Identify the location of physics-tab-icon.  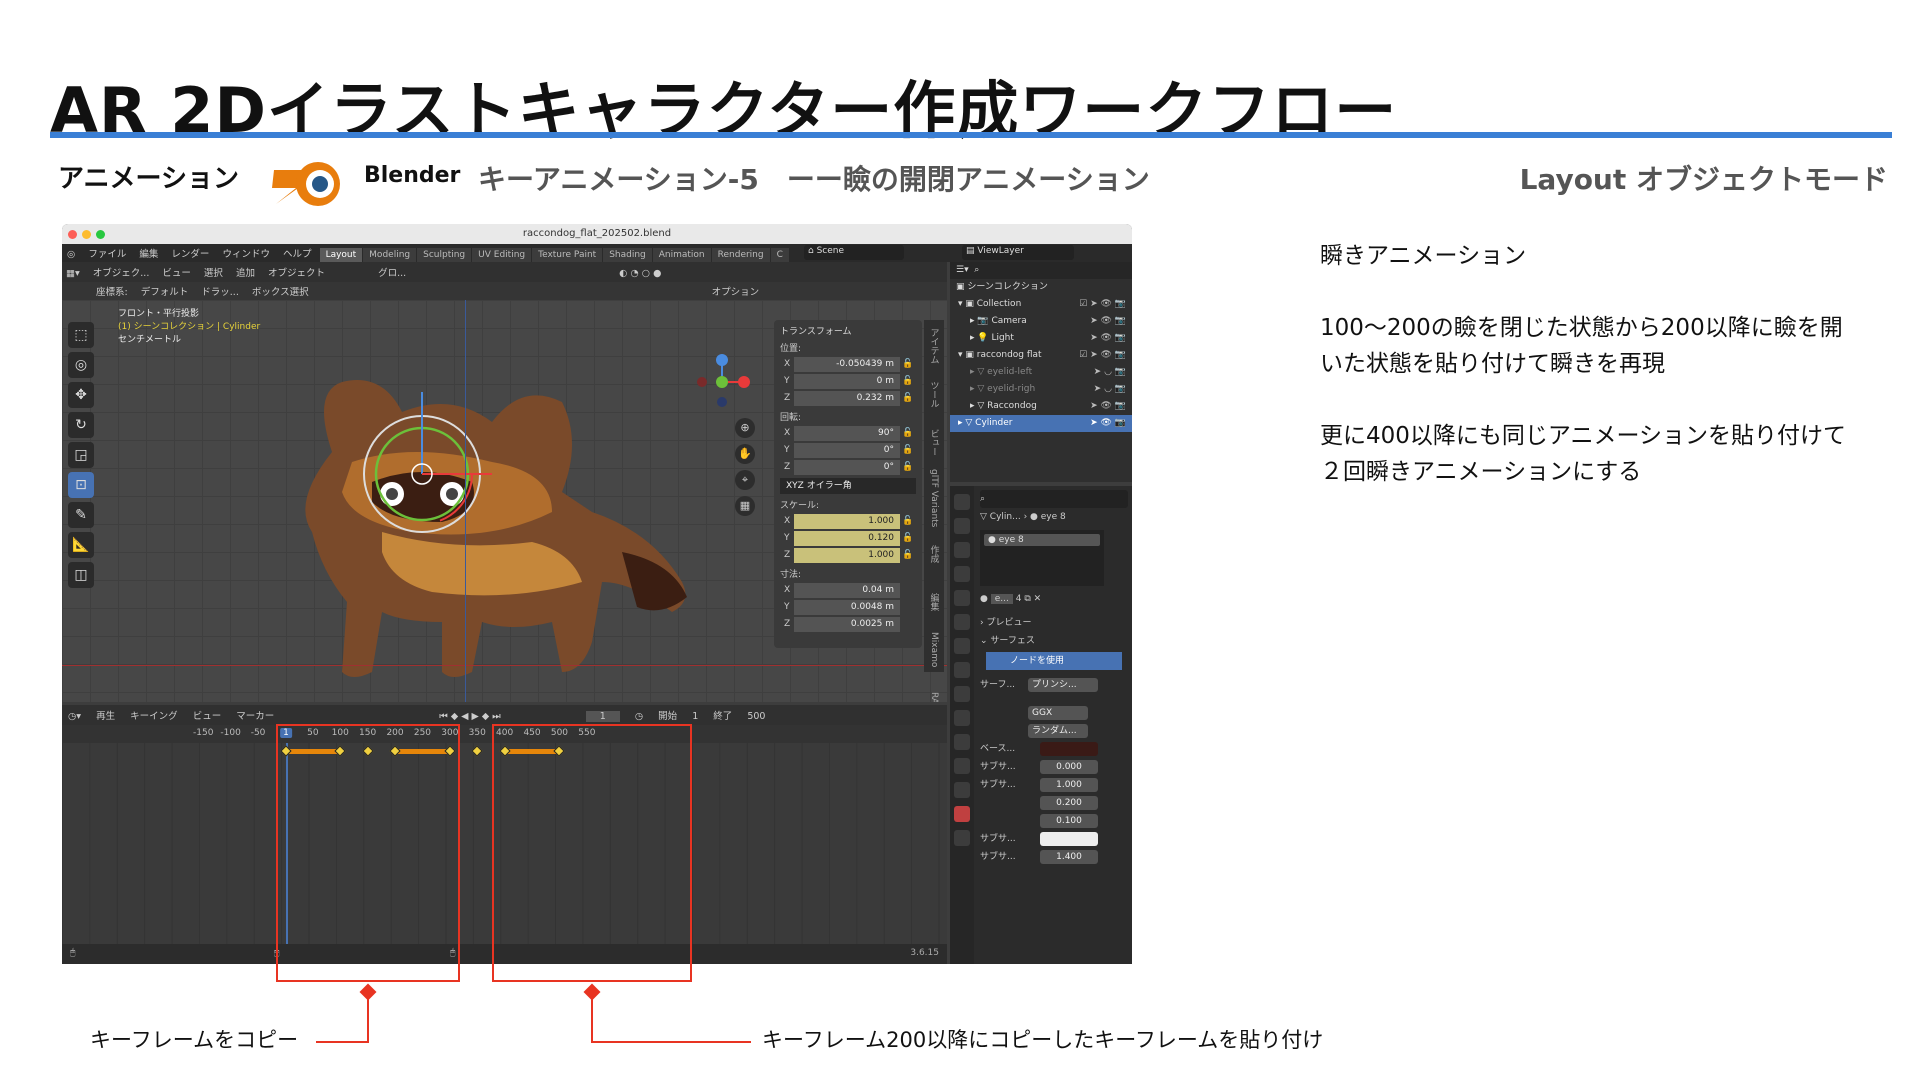
(962, 742).